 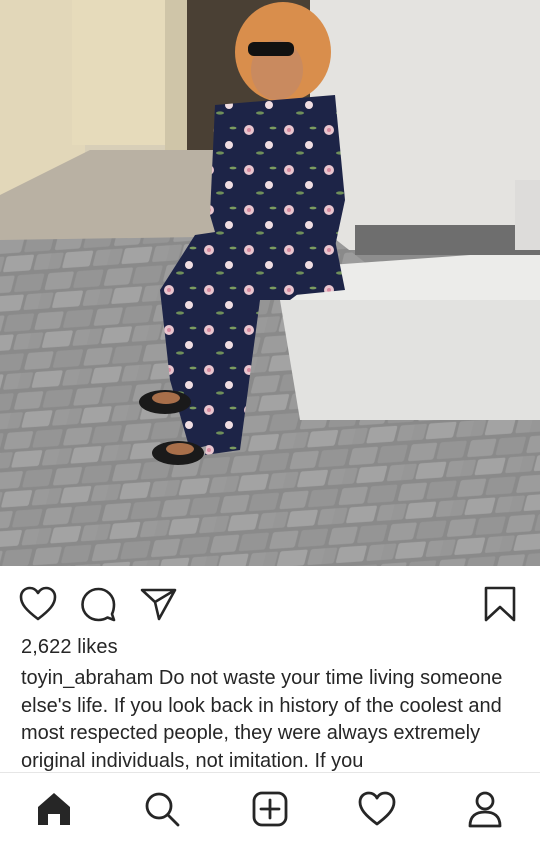 I want to click on add-post-icon, so click(x=270, y=809).